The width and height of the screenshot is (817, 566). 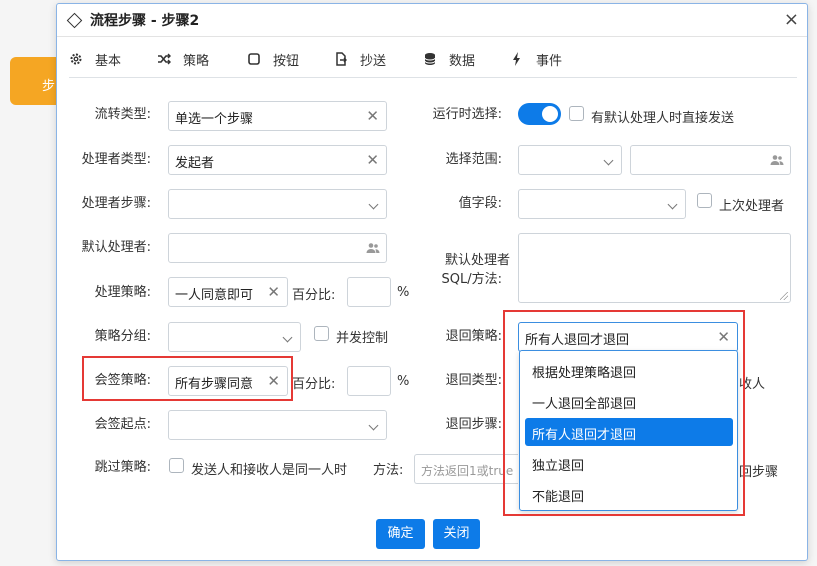 What do you see at coordinates (122, 336) in the screenshot?
I see `policy-group-label: 策略分组:` at bounding box center [122, 336].